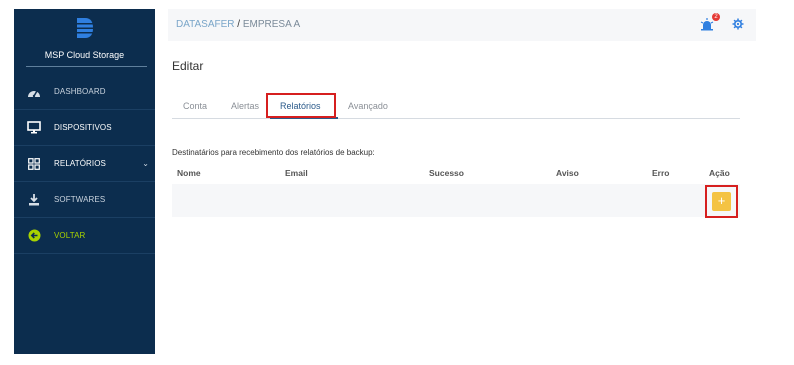 The height and width of the screenshot is (365, 794). Describe the element at coordinates (195, 106) in the screenshot. I see `tab-conta: Conta` at that location.